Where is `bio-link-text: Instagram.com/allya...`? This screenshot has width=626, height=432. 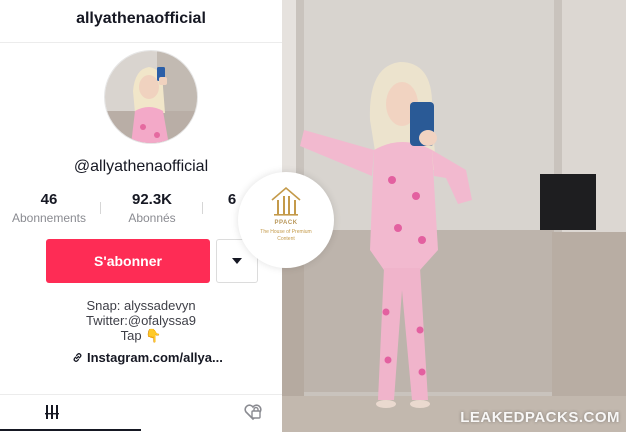
bio-link-text: Instagram.com/allya... is located at coordinates (155, 357).